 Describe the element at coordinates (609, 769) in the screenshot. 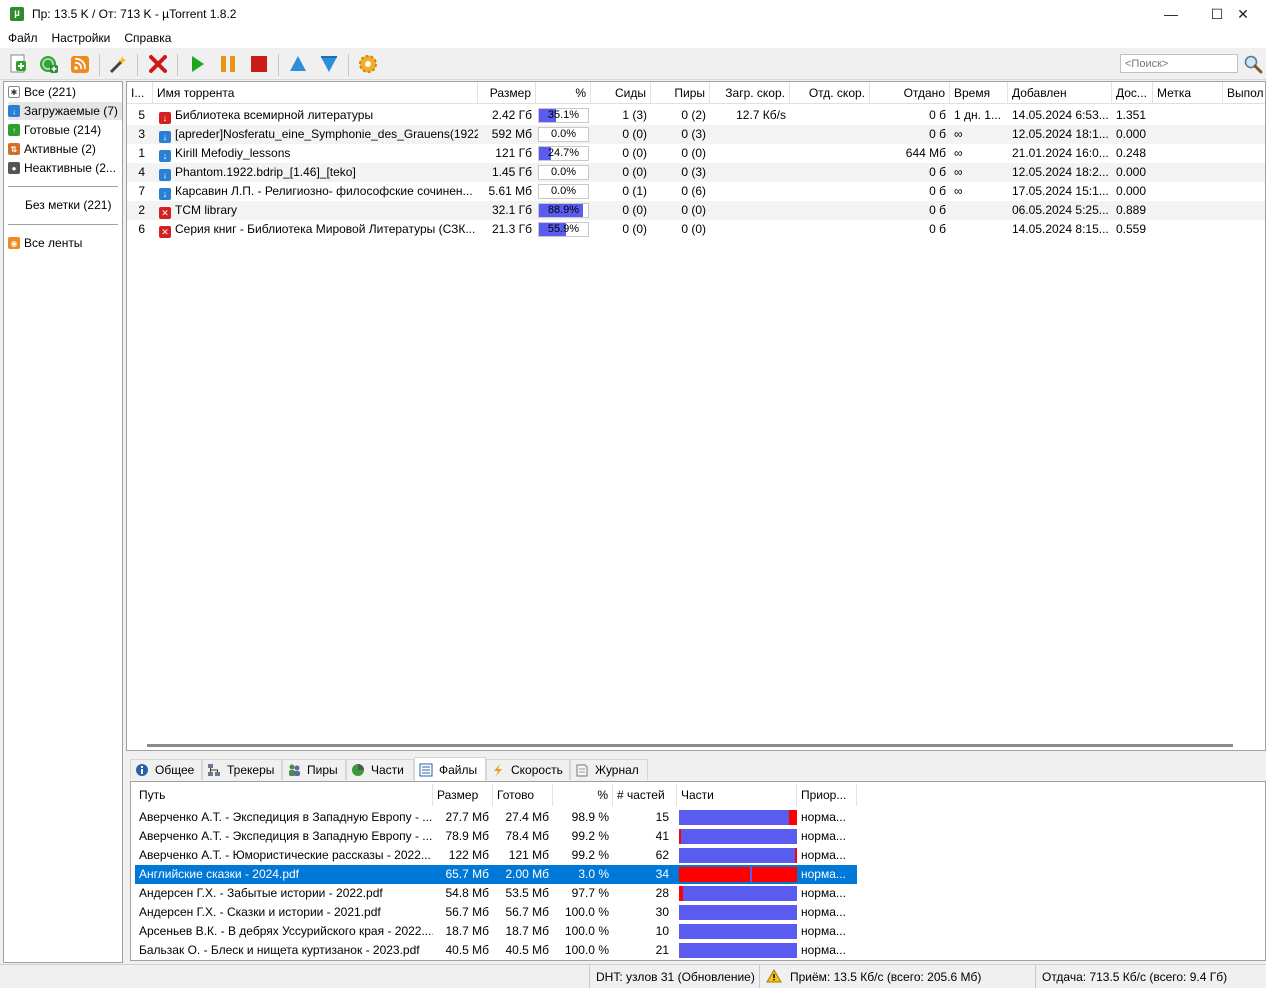

I see `tab-log: Журнал` at that location.